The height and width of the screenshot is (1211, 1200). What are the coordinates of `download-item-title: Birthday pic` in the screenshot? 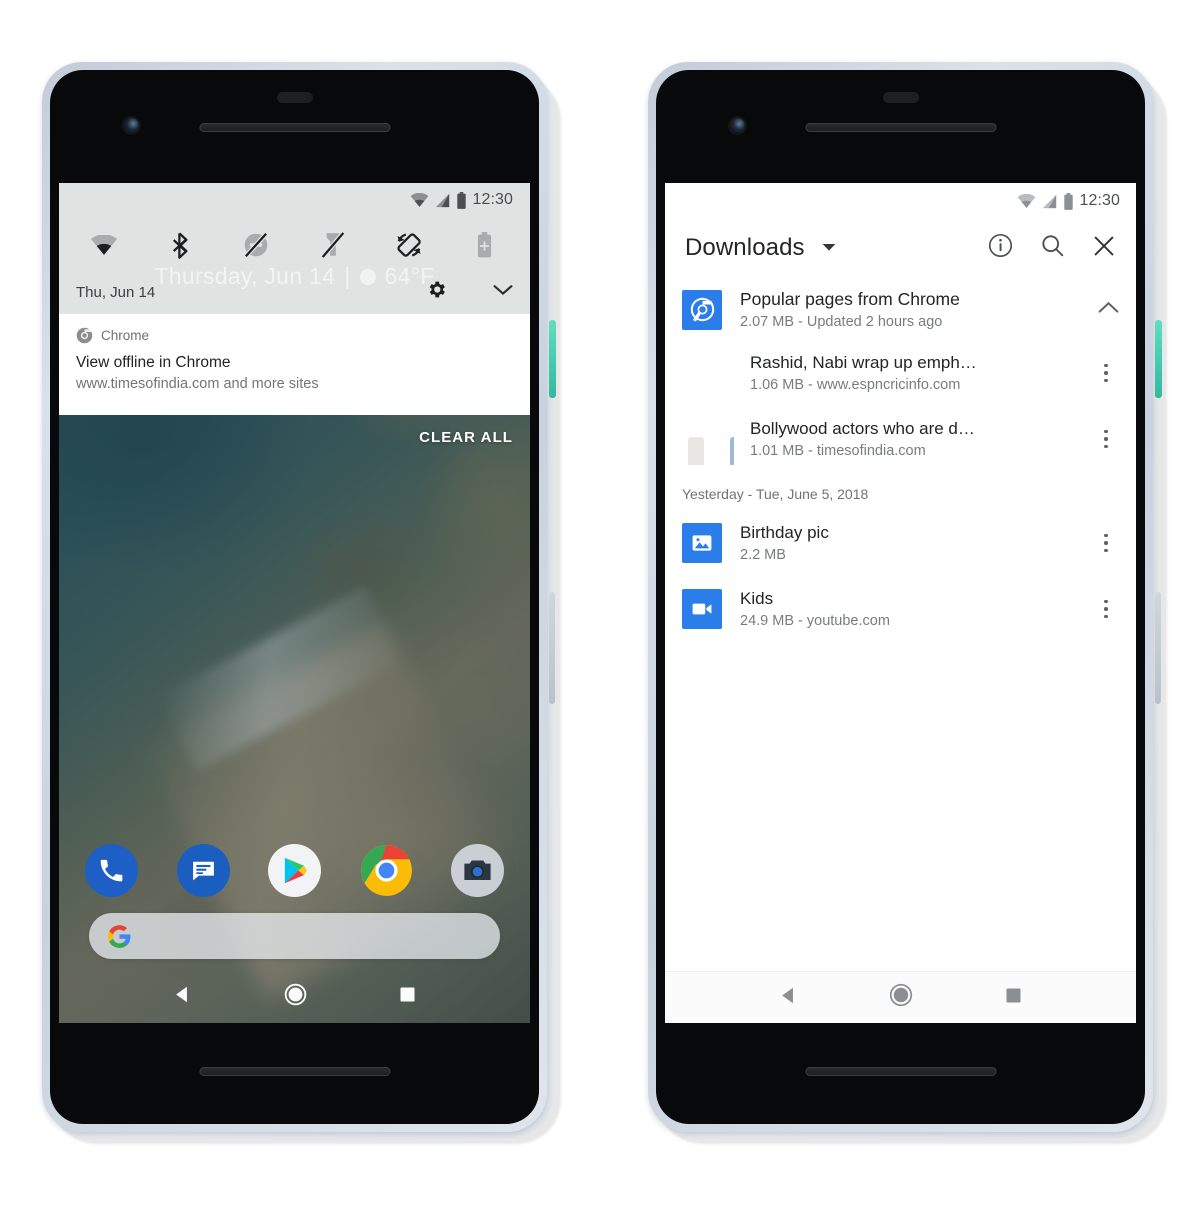 It's located at (784, 532).